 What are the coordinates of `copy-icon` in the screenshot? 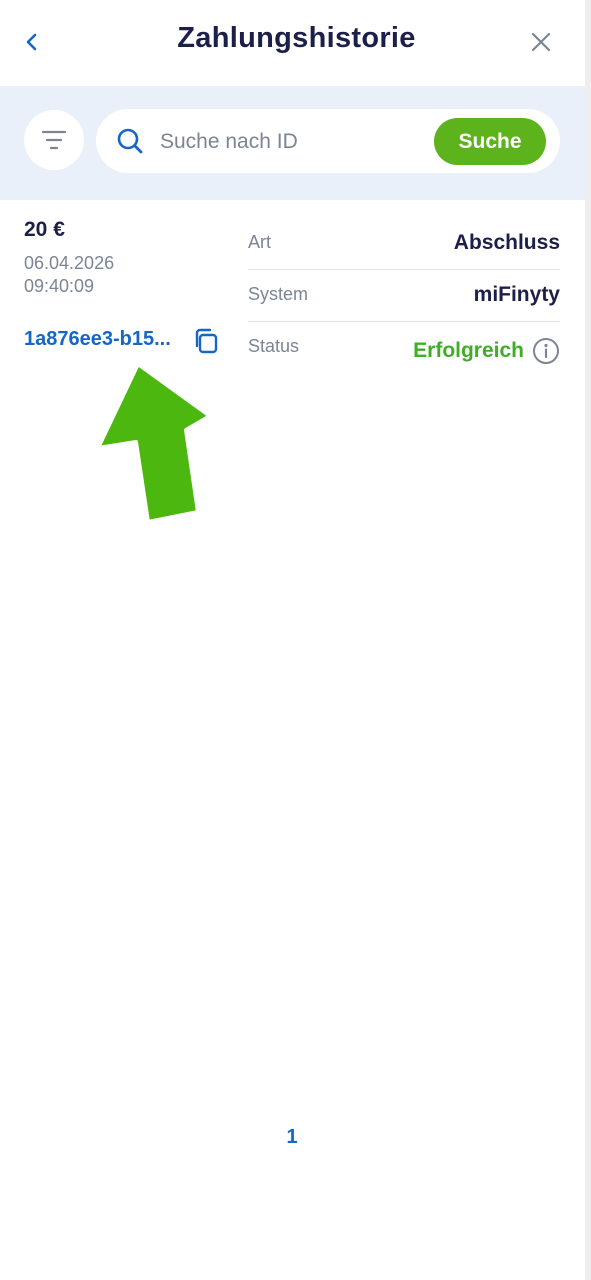 It's located at (206, 341).